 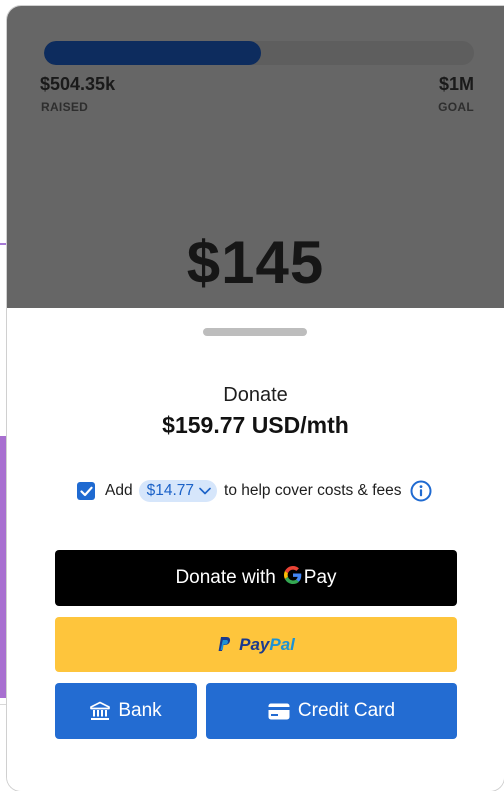 What do you see at coordinates (152, 53) in the screenshot?
I see `progress-bar-fill` at bounding box center [152, 53].